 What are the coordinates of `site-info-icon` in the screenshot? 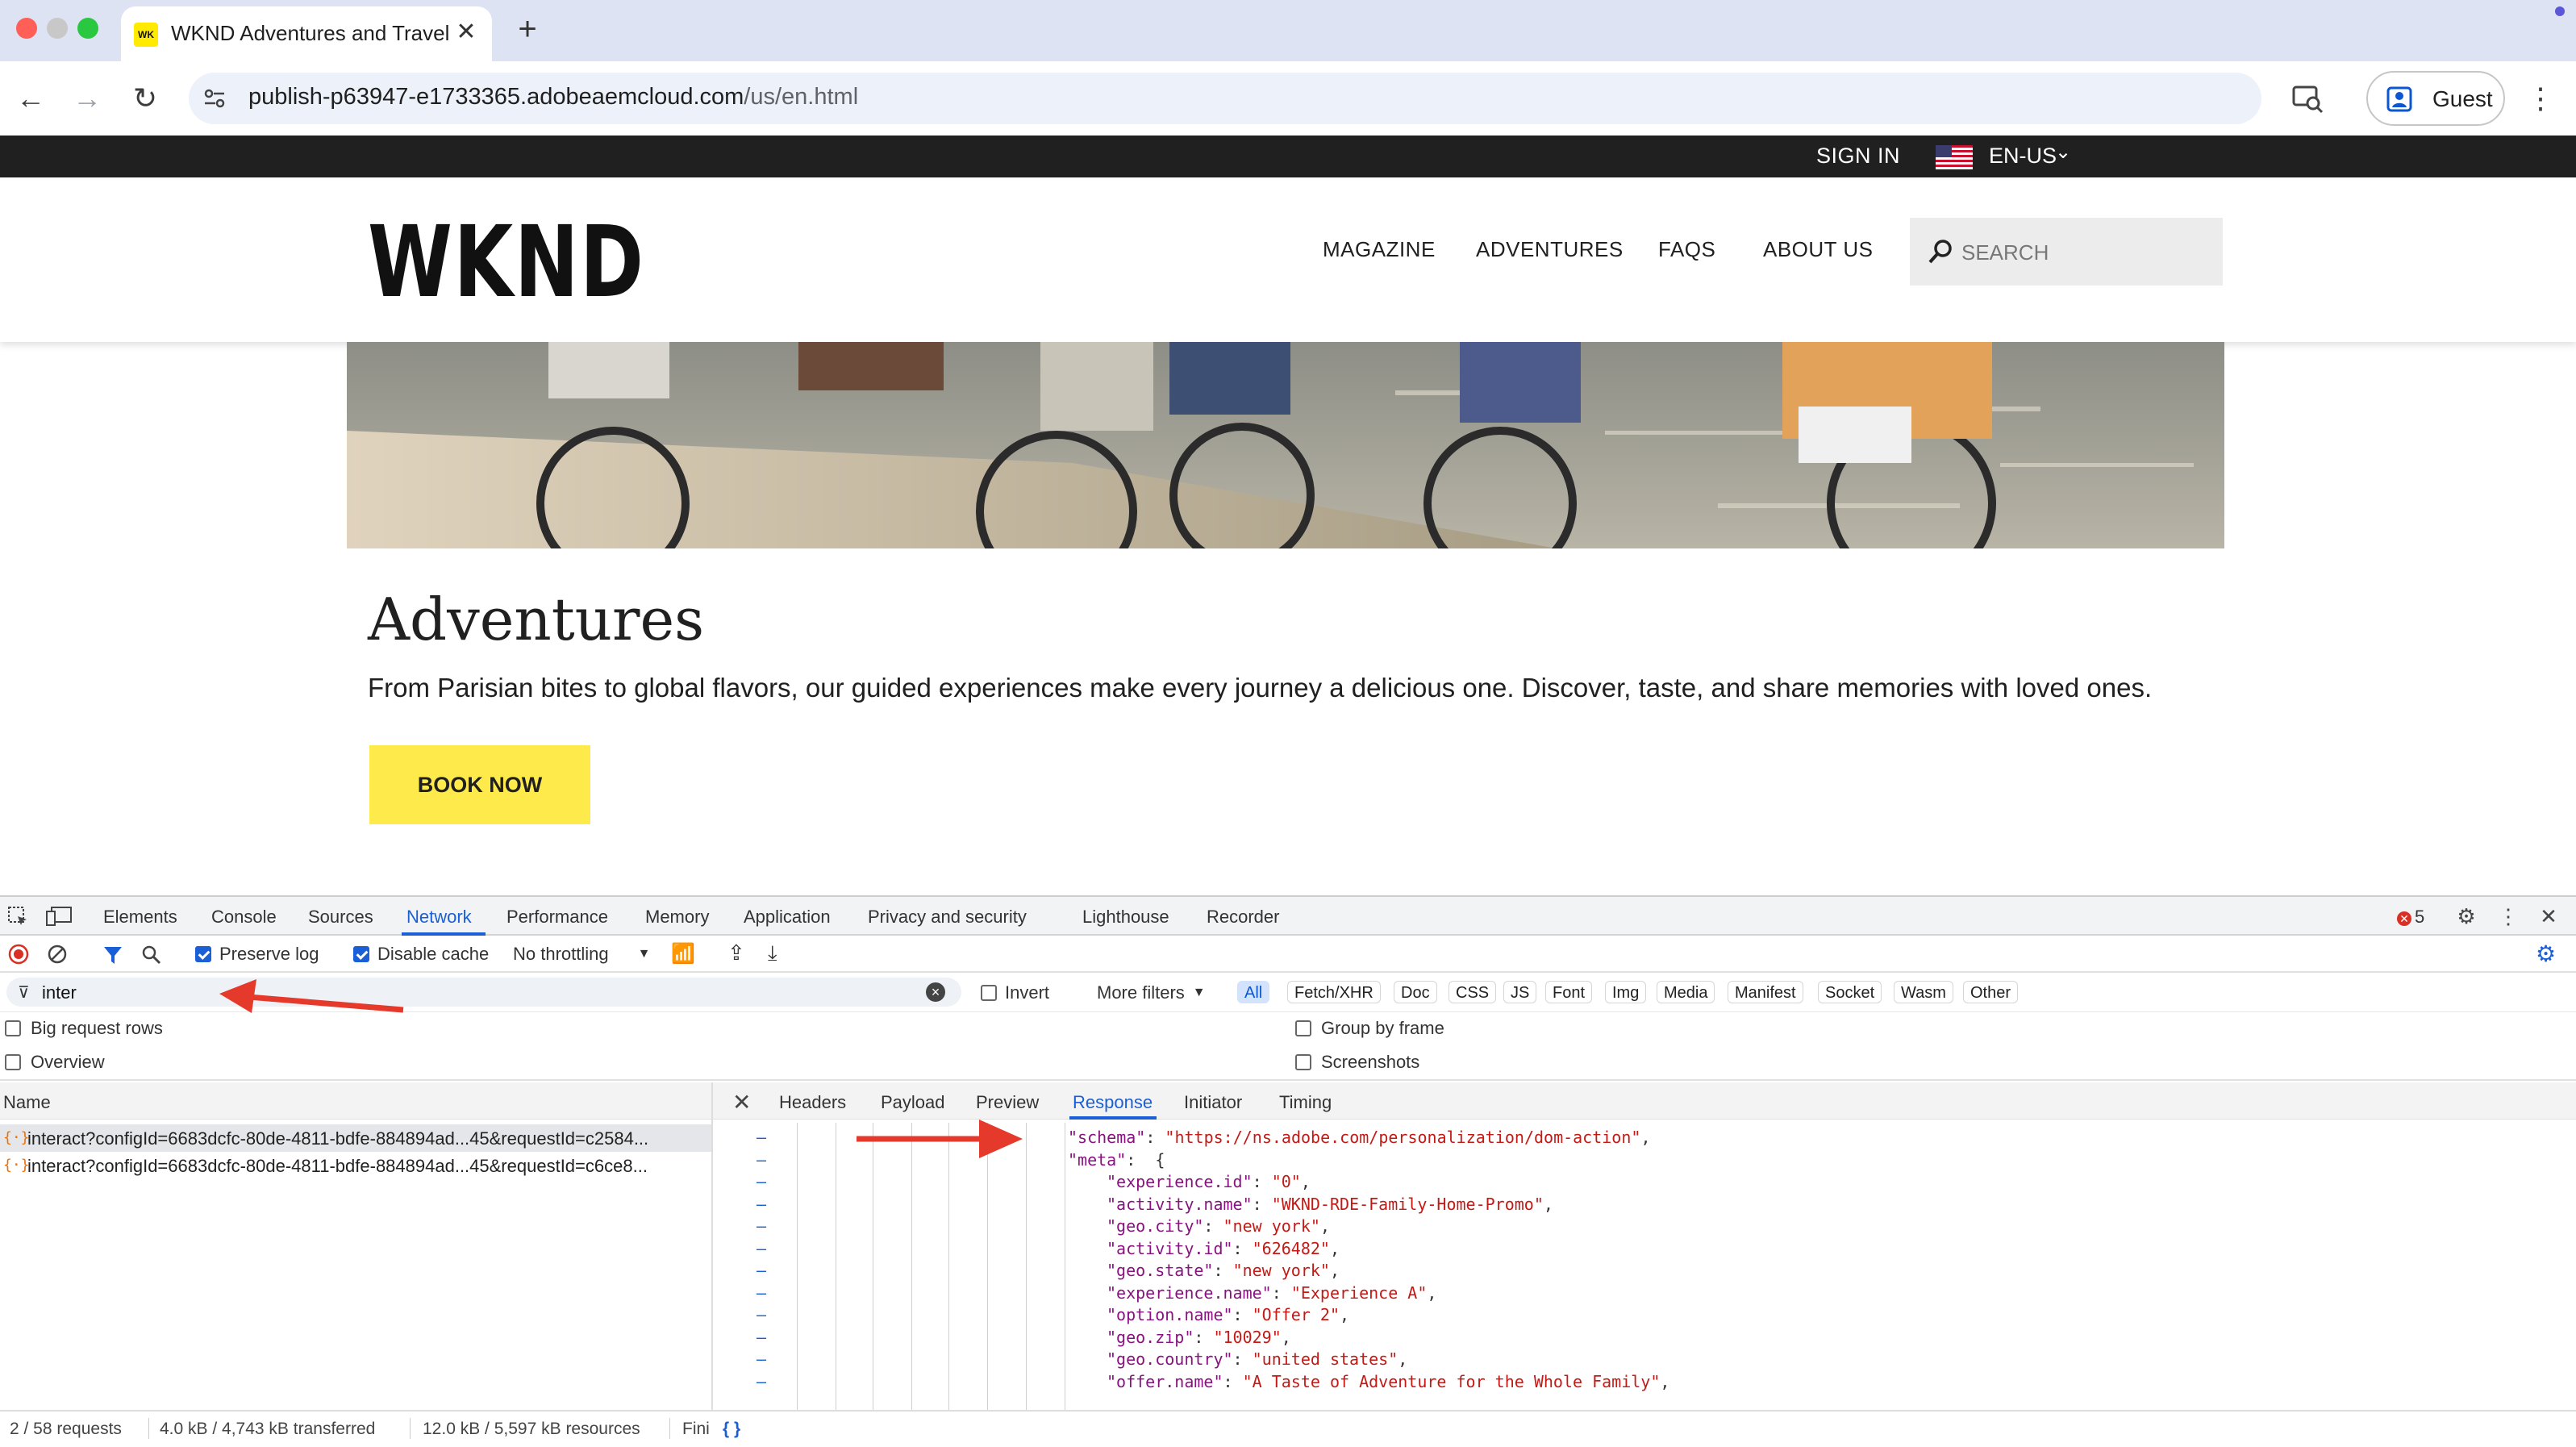 It's located at (214, 98).